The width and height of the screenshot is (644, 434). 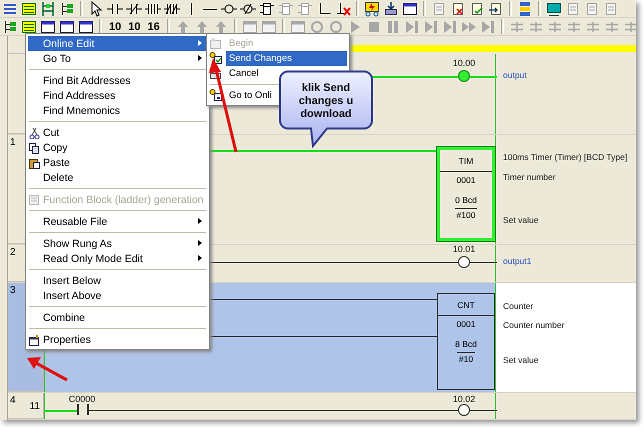 I want to click on address-label: 10.00, so click(x=464, y=63).